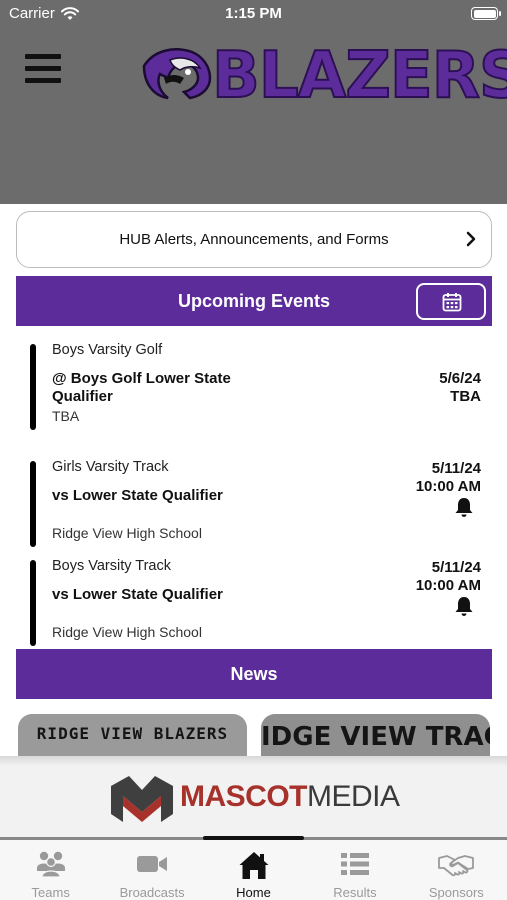  I want to click on sponsor-banner: MASCOTMEDIA, so click(253, 798).